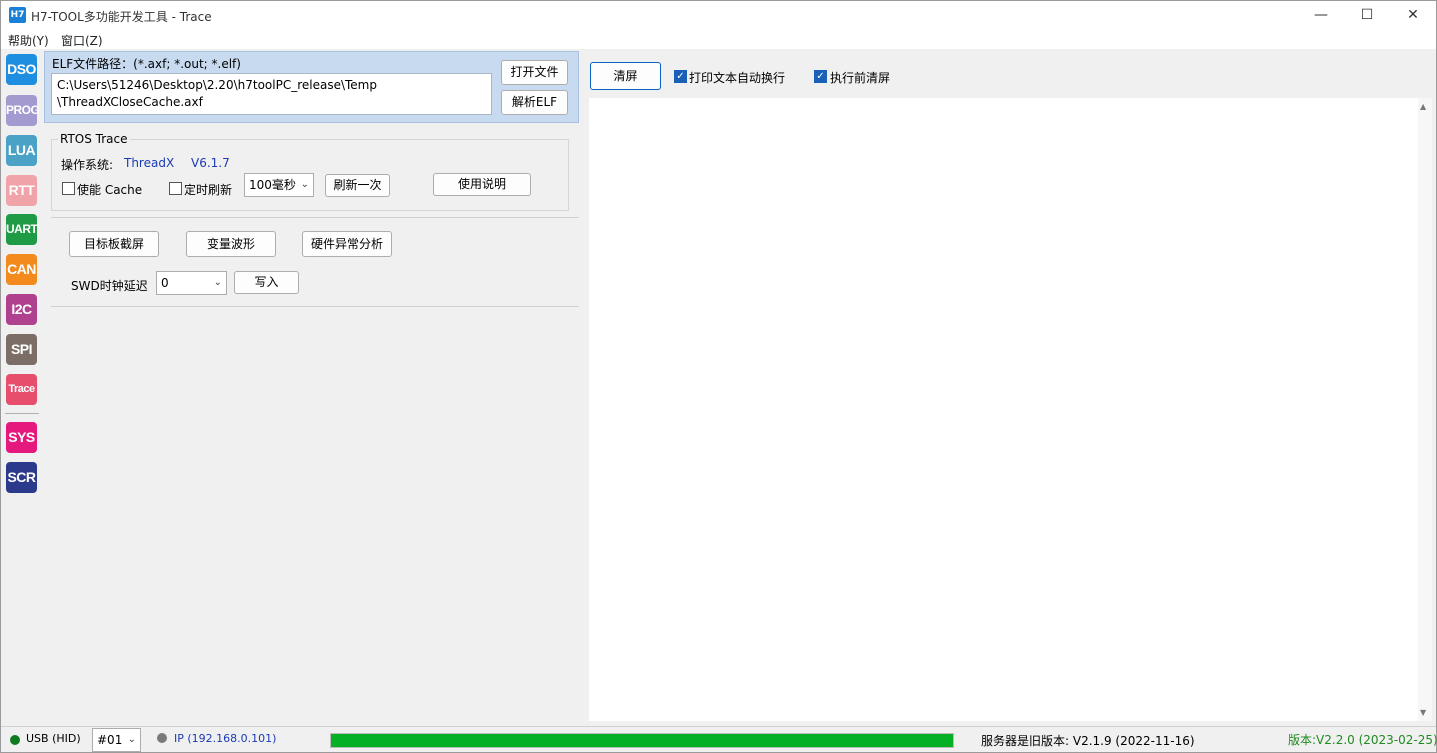 This screenshot has height=753, width=1437. I want to click on open-file-button: 打开文件, so click(534, 72).